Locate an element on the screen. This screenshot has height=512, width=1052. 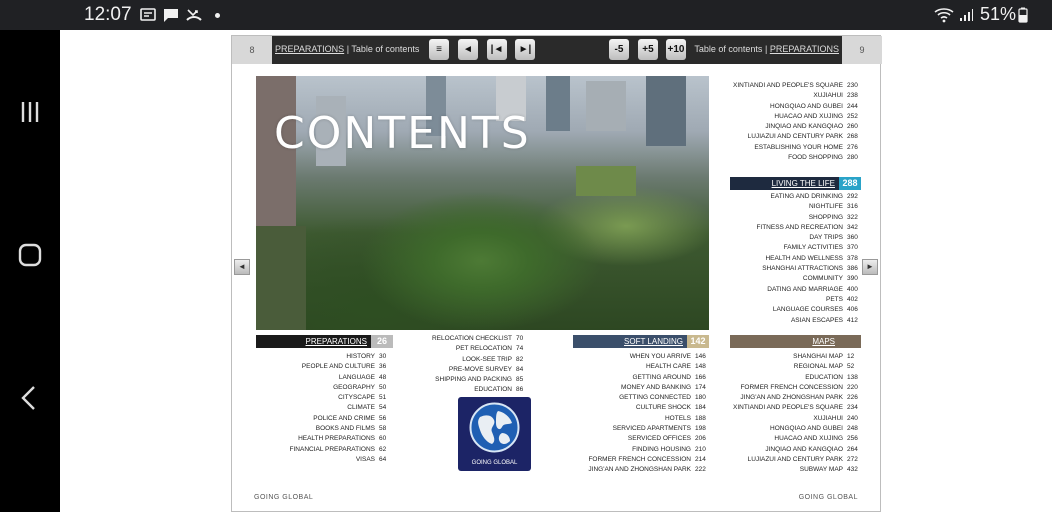
toc-entry-page: 74 is located at coordinates (520, 349).